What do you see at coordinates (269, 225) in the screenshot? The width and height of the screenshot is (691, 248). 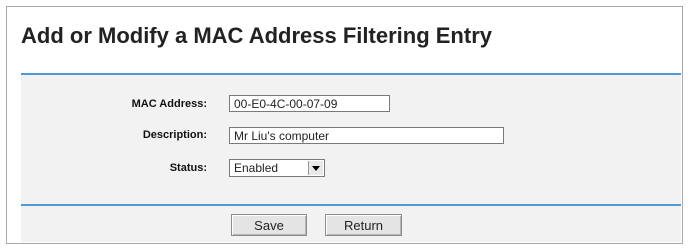 I see `save-button: Save` at bounding box center [269, 225].